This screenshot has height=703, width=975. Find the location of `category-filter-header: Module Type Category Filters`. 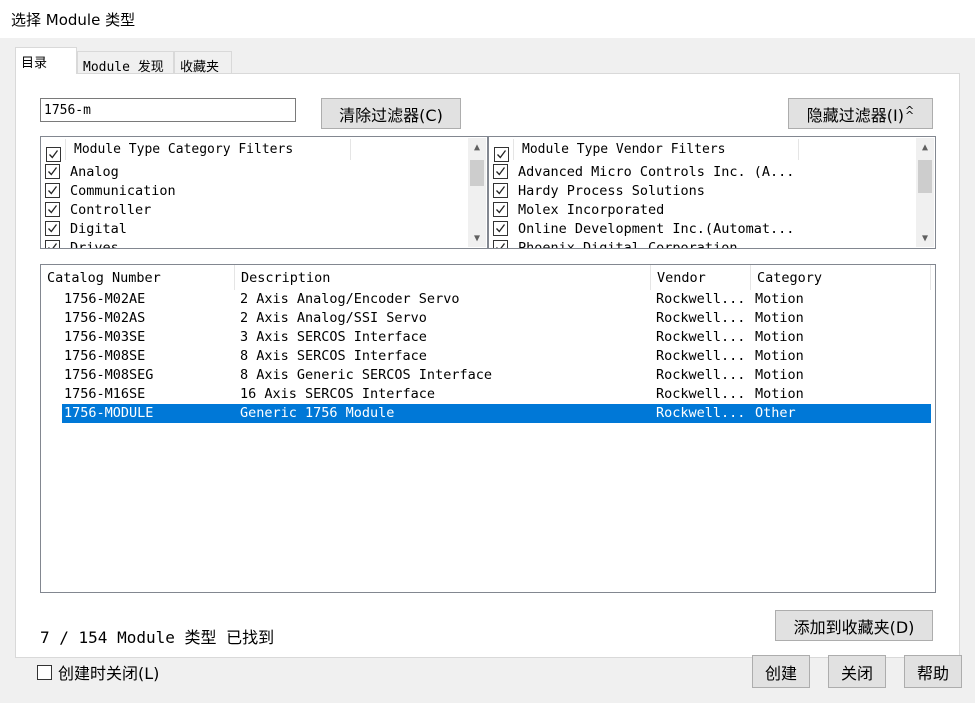

category-filter-header: Module Type Category Filters is located at coordinates (256, 149).